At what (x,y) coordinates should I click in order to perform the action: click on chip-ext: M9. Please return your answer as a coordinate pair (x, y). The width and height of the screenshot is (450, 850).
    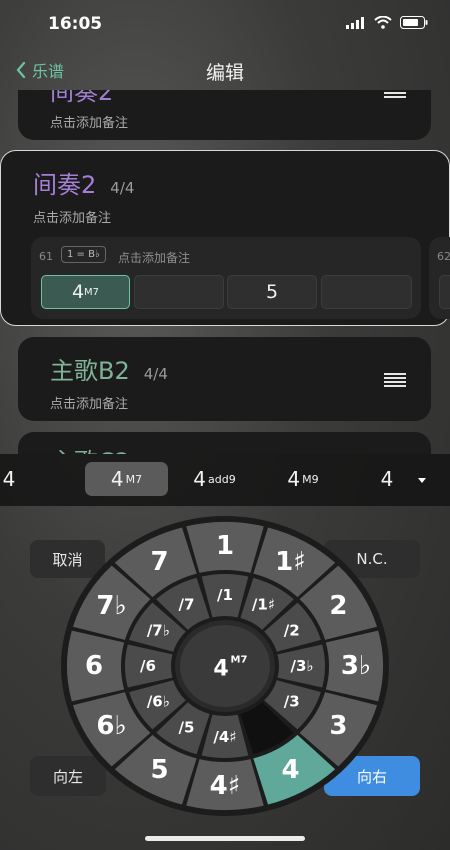
    Looking at the image, I should click on (310, 479).